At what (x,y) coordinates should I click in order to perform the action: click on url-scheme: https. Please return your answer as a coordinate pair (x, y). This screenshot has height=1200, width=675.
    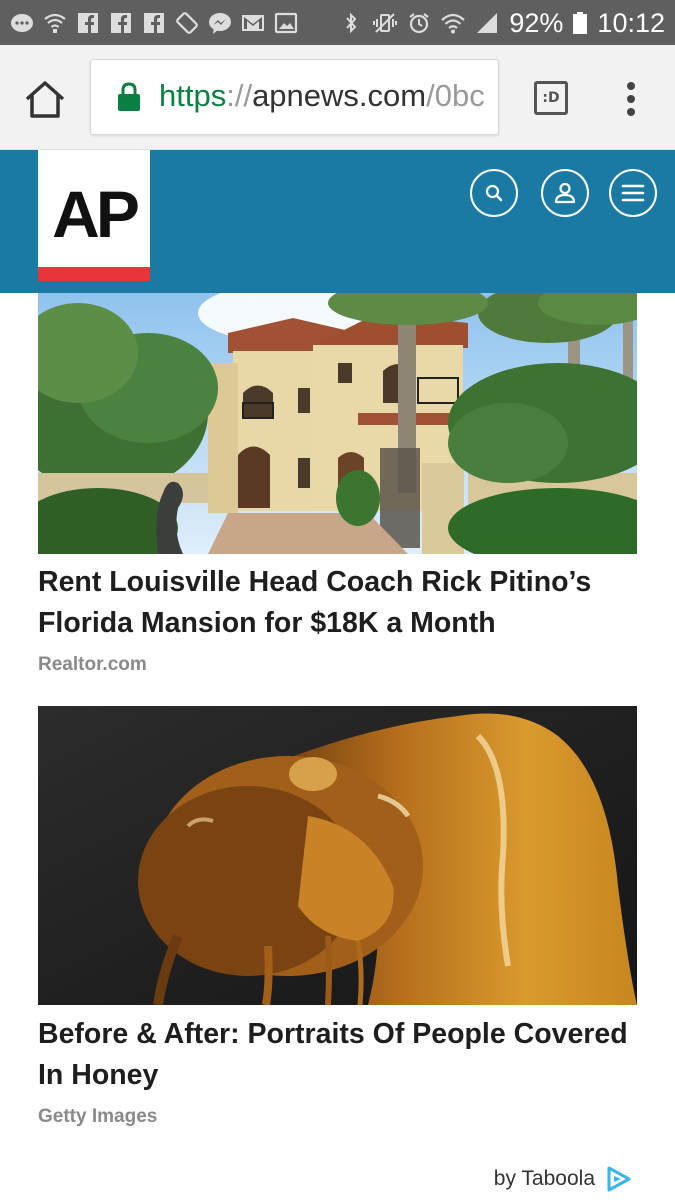
    Looking at the image, I should click on (193, 95).